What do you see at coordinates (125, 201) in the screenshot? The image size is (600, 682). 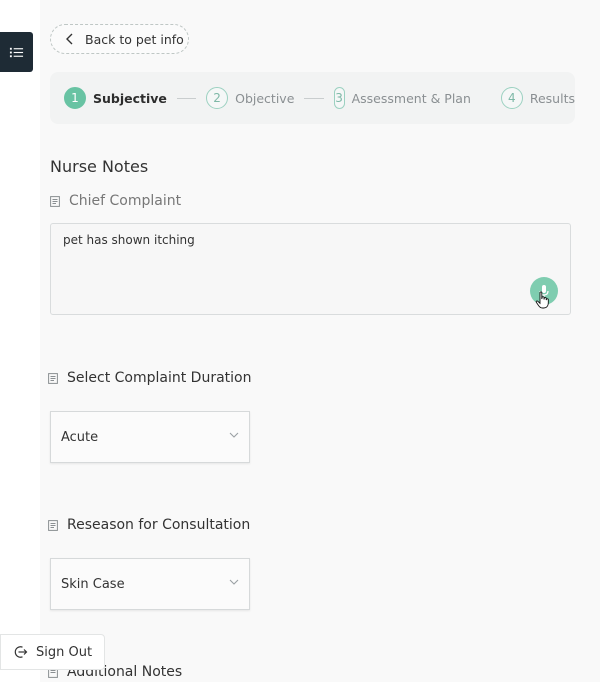 I see `label-text: Chief Complaint` at bounding box center [125, 201].